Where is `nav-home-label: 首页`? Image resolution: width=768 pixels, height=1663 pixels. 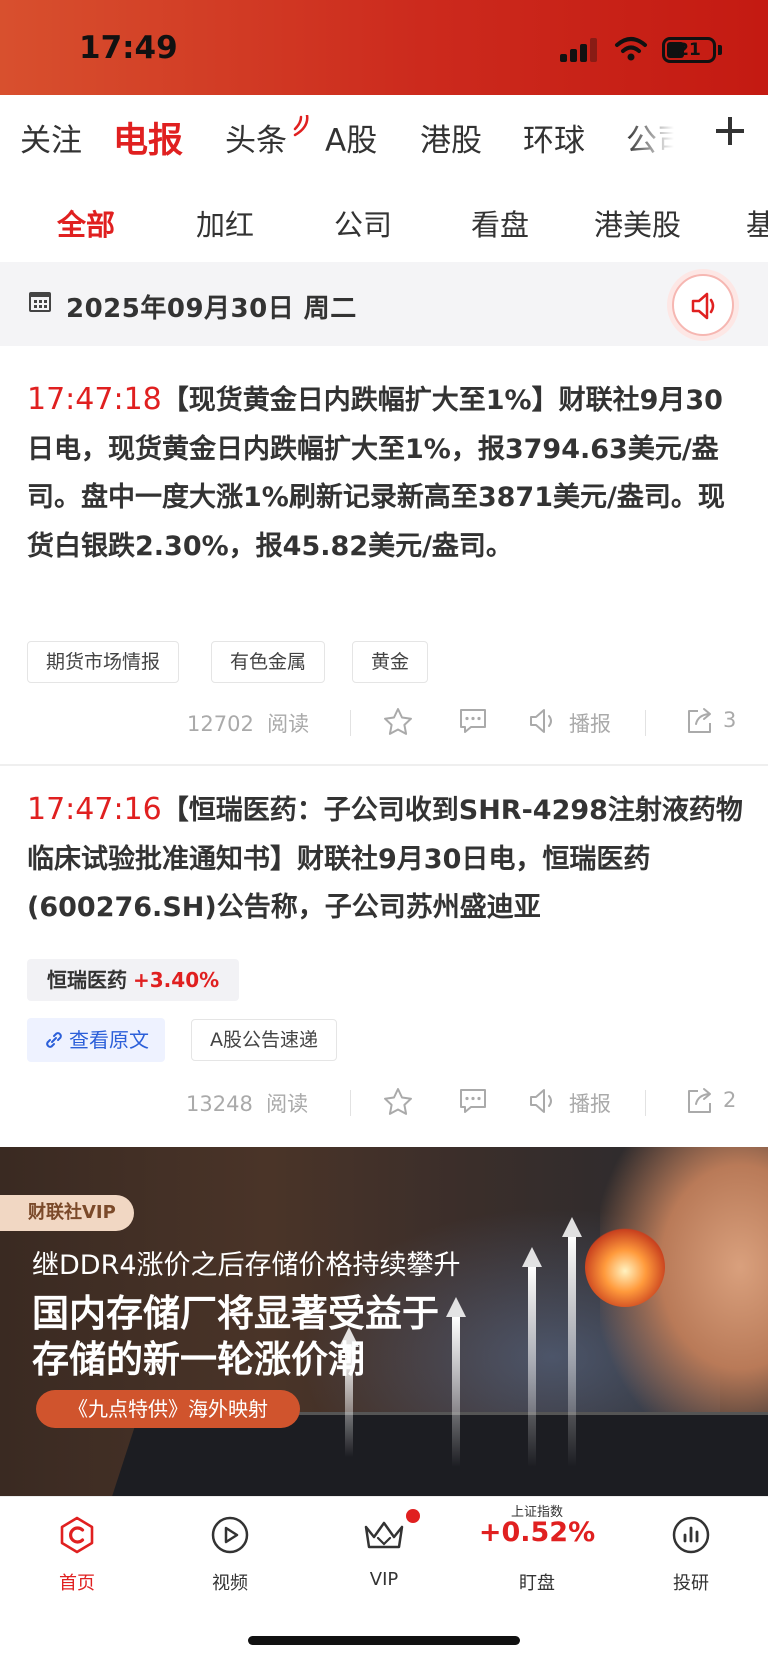
nav-home-label: 首页 is located at coordinates (77, 1583).